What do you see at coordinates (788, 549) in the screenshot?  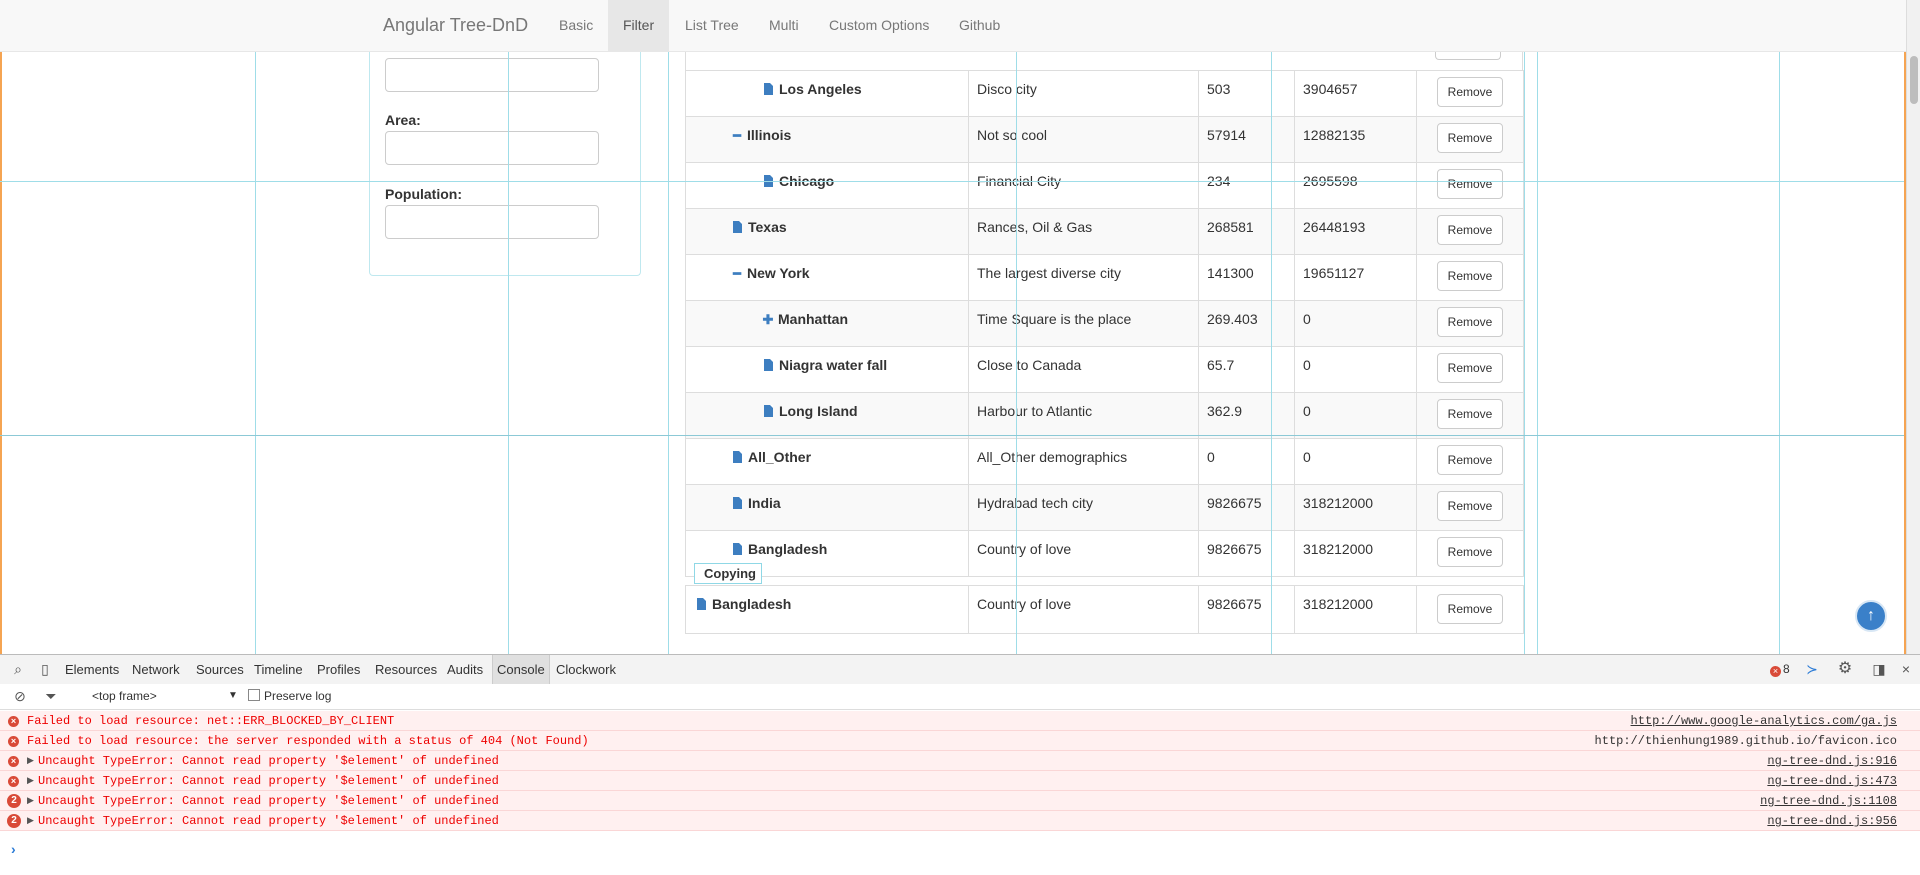 I see `tree-node-name: Bangladesh` at bounding box center [788, 549].